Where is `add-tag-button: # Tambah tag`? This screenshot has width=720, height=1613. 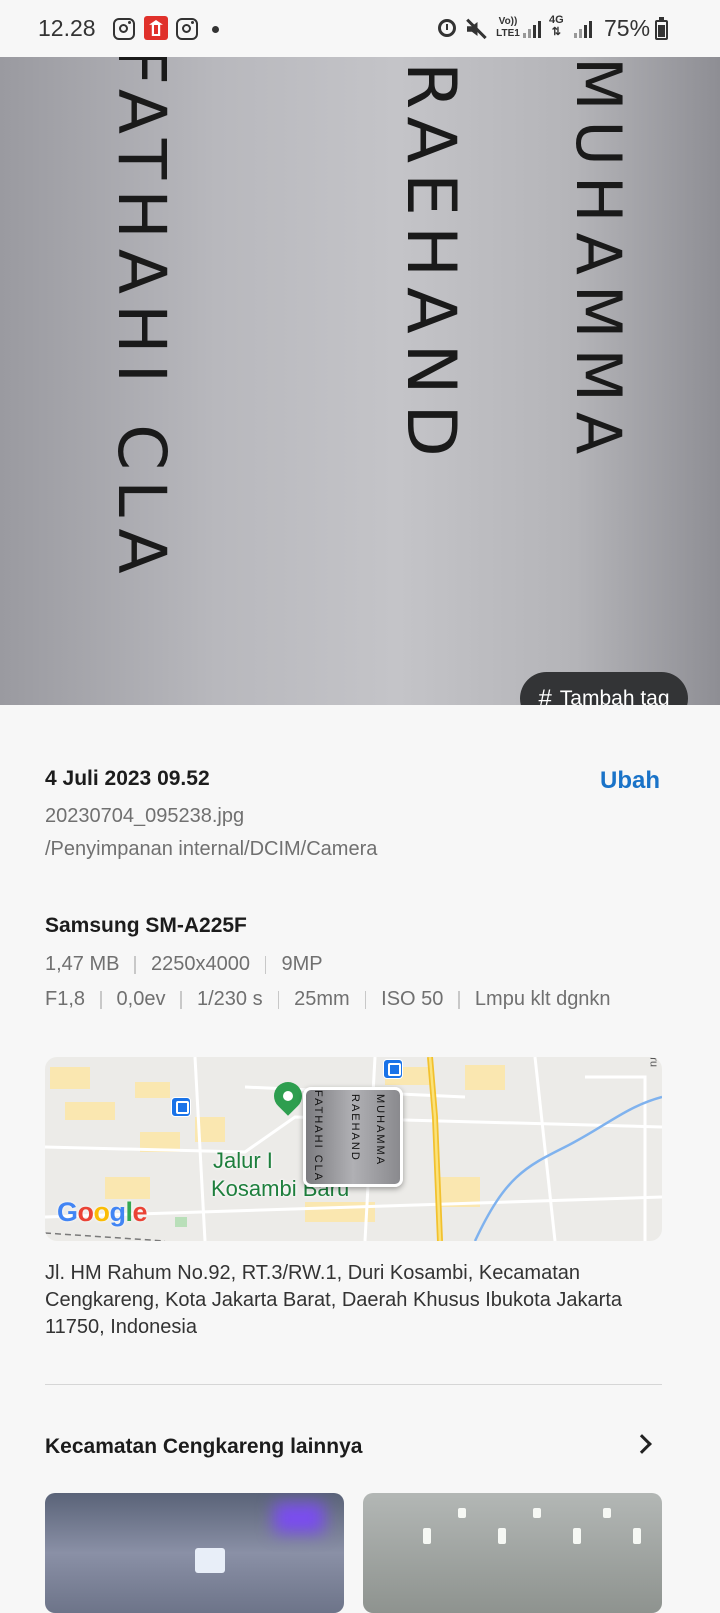 add-tag-button: # Tambah tag is located at coordinates (604, 688).